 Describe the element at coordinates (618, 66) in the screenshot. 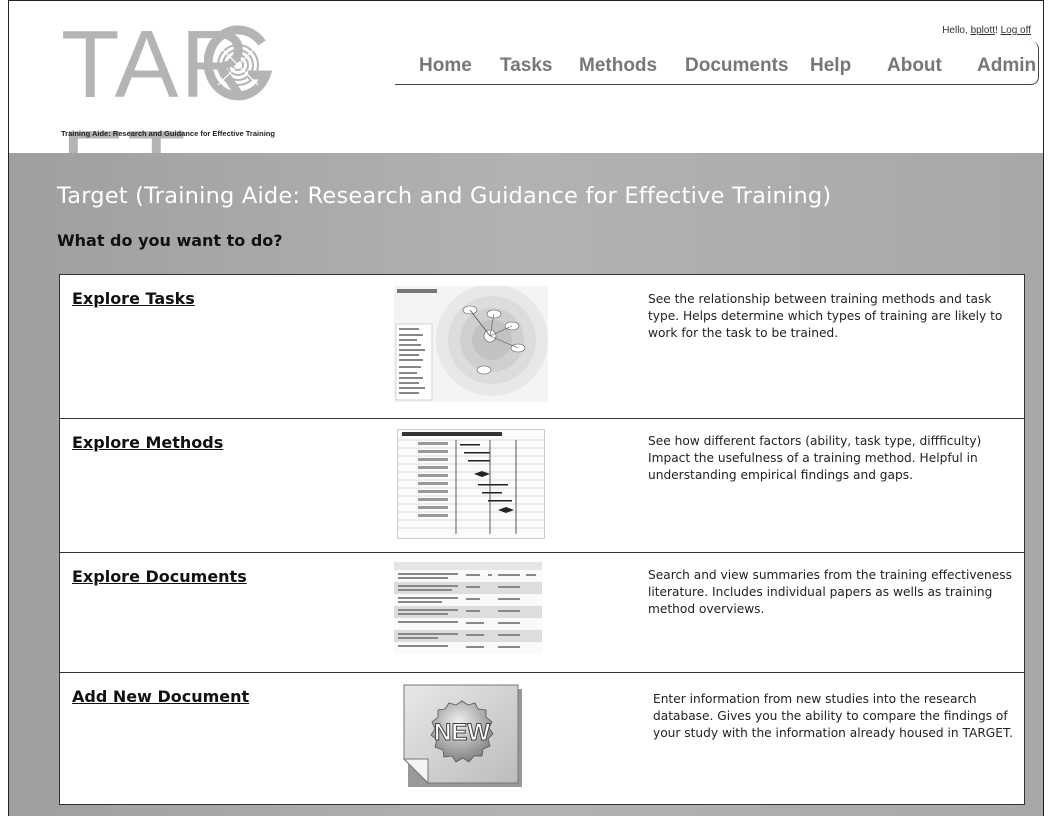

I see `nav-methods: Methods` at that location.